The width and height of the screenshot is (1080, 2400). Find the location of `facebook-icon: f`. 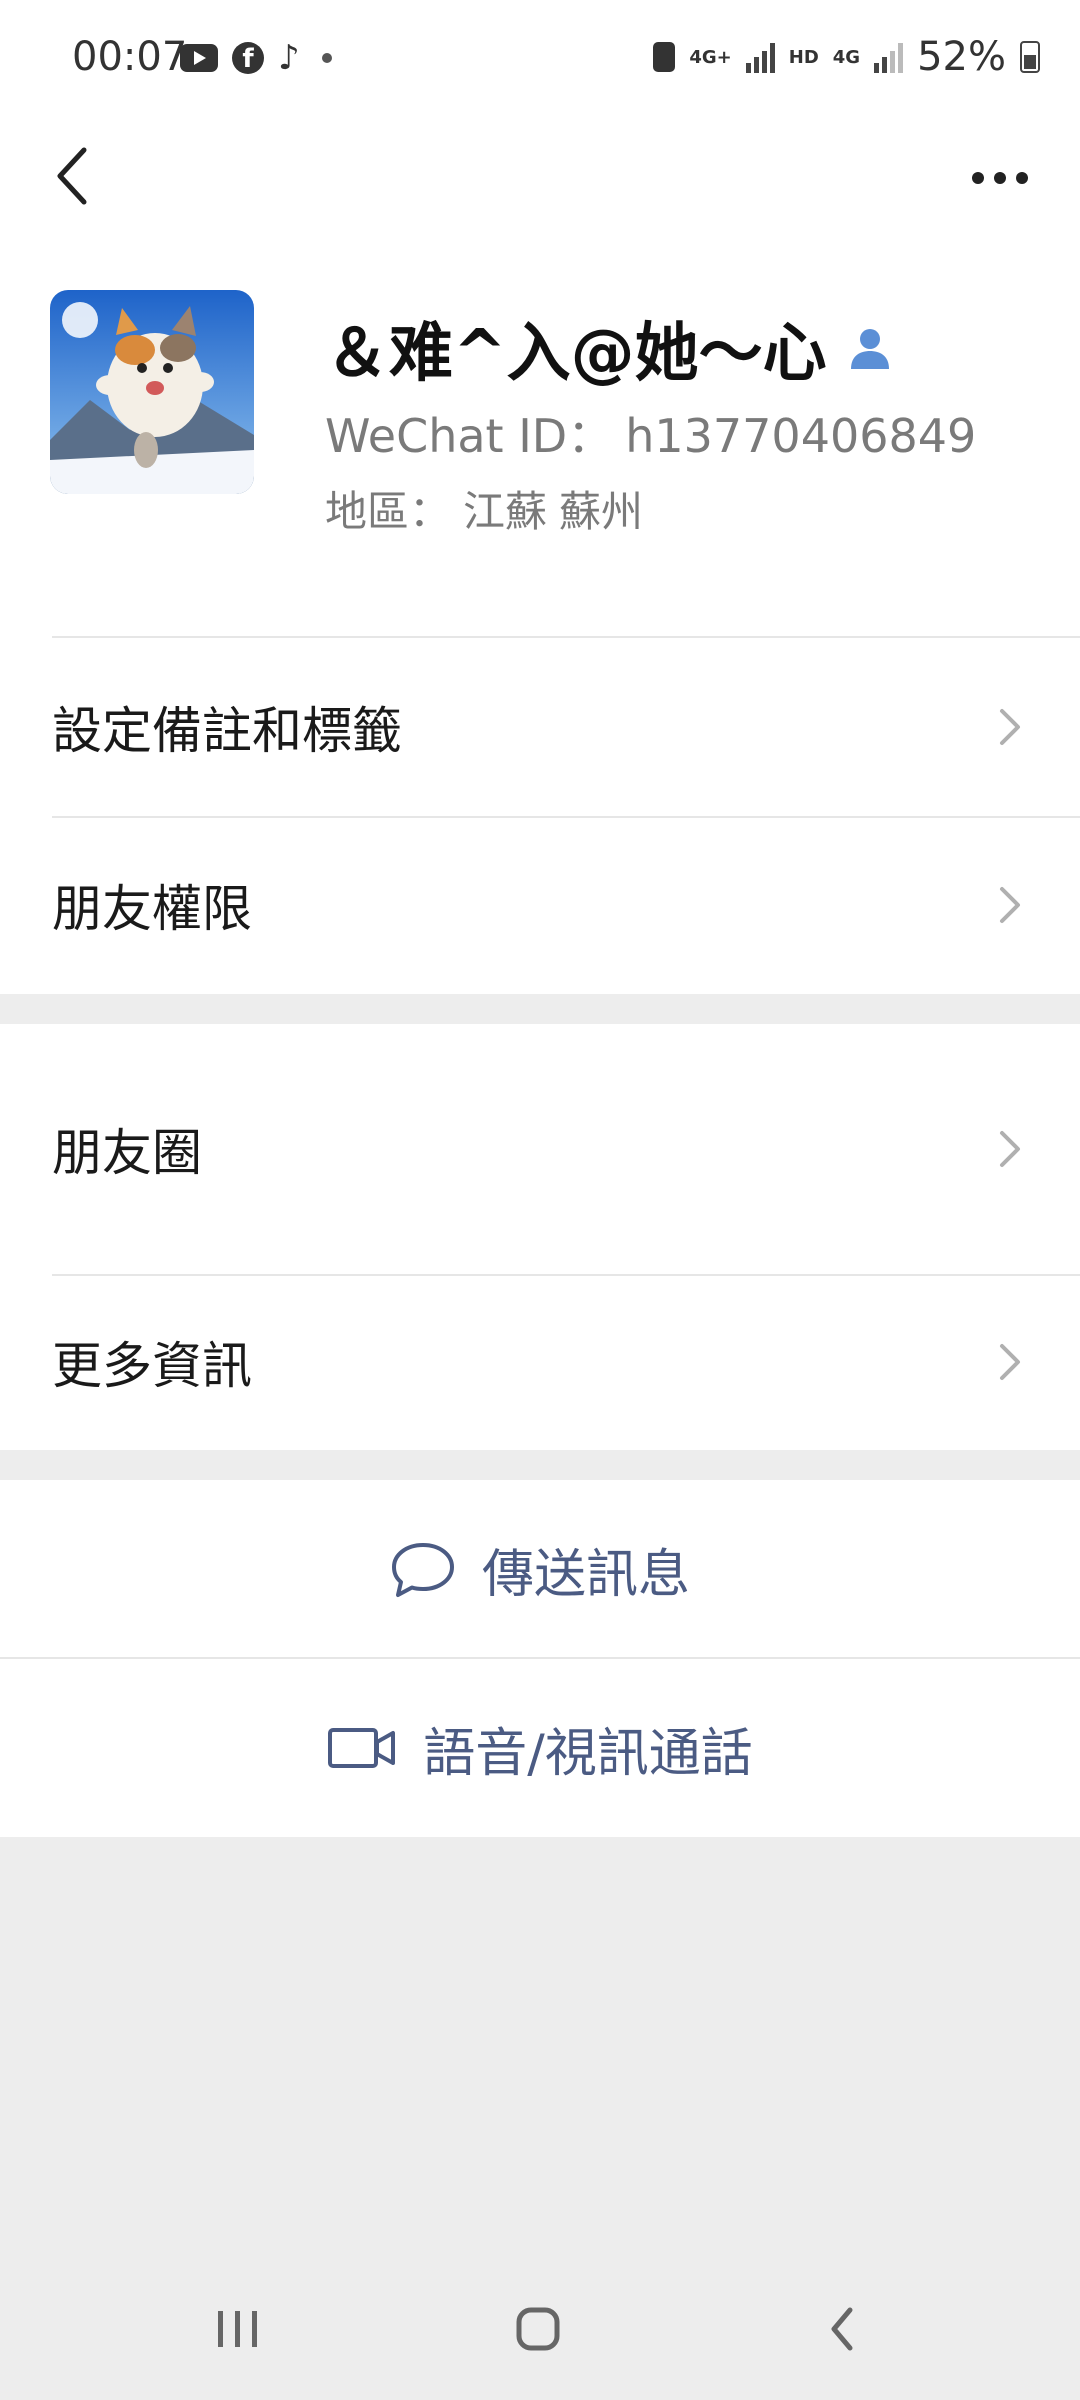

facebook-icon: f is located at coordinates (248, 58).